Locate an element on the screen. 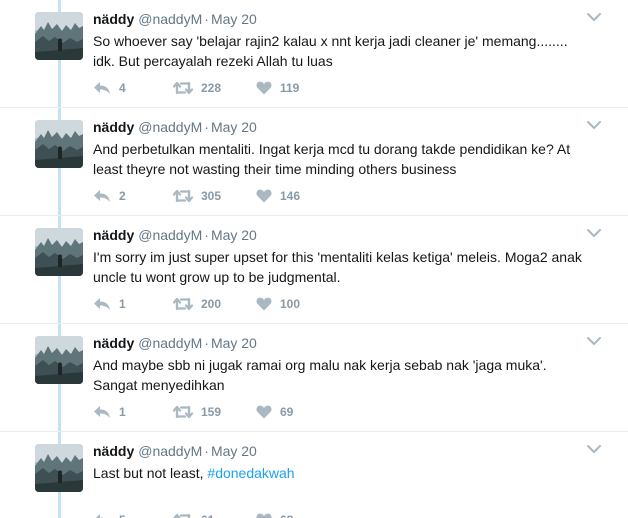 This screenshot has width=628, height=518. like-button: 119 is located at coordinates (277, 88).